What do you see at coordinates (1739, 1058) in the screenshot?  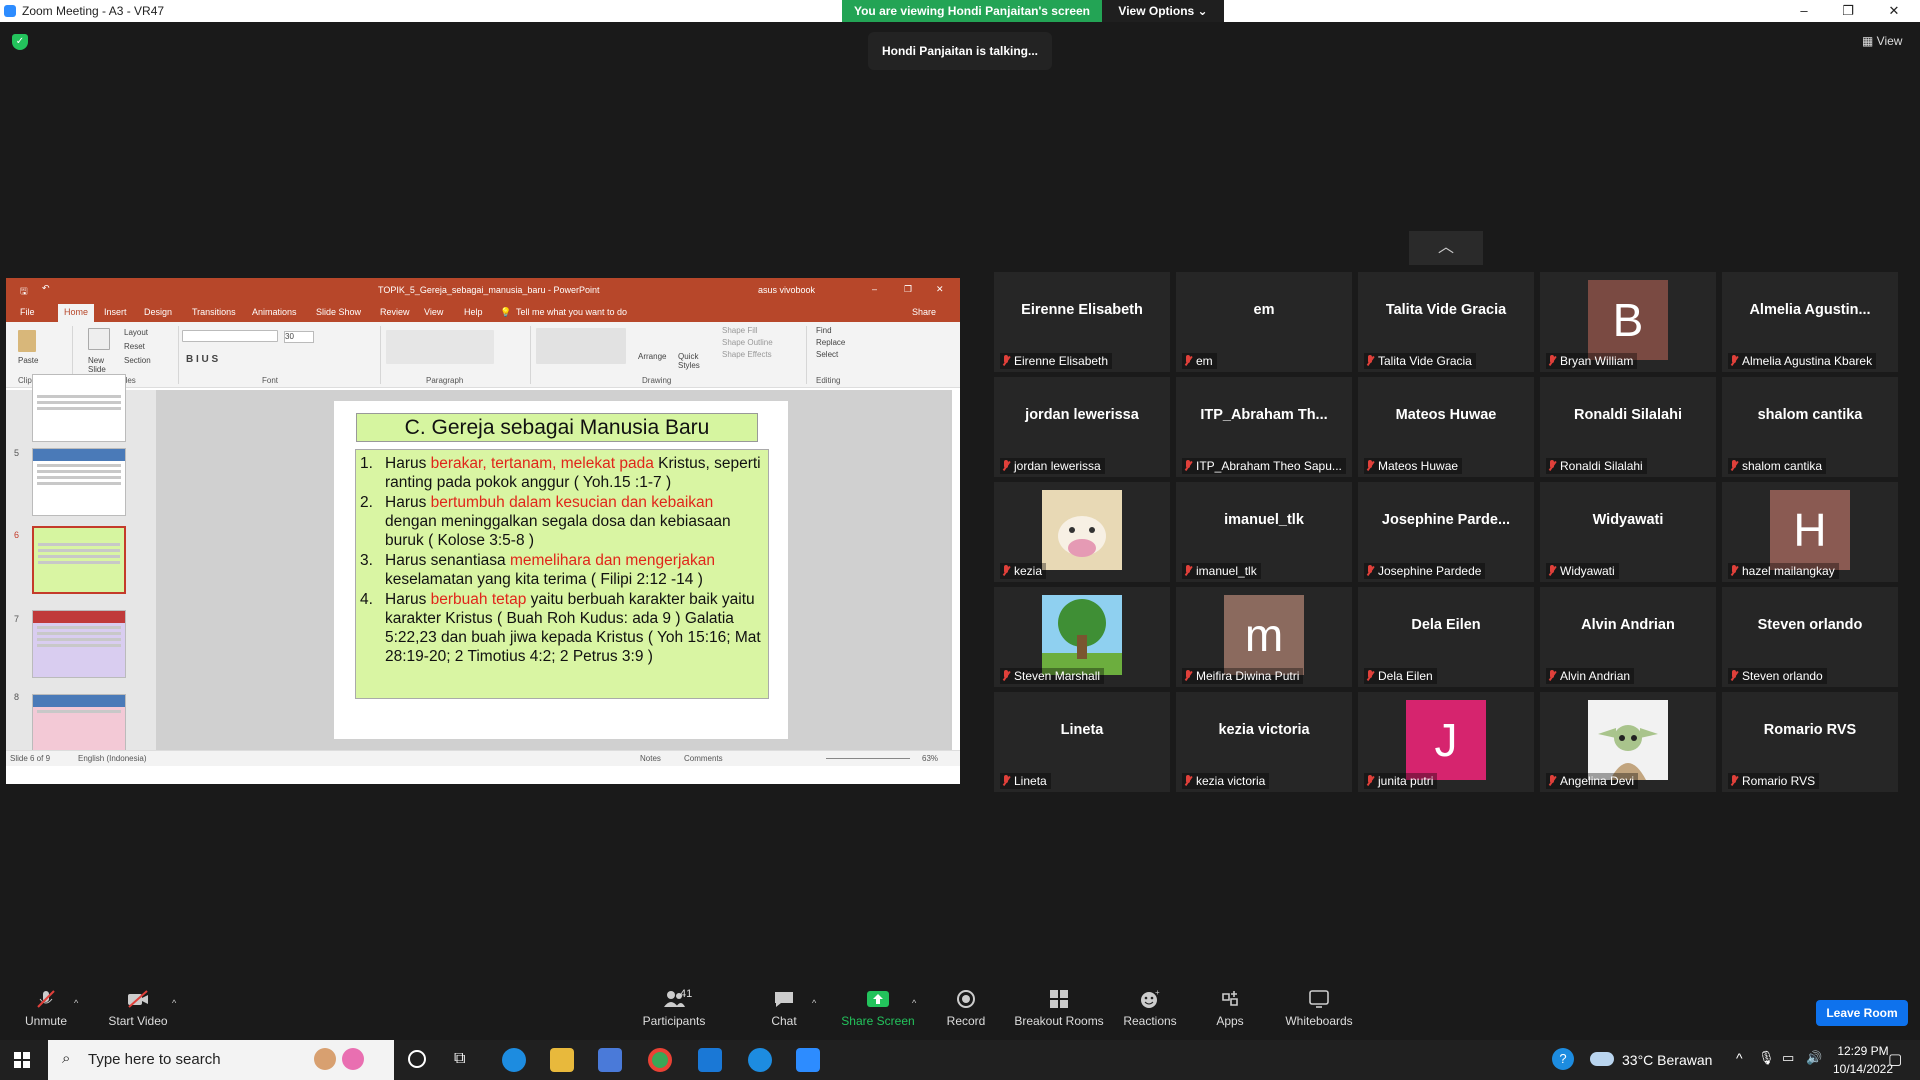 I see `tray-overflow-icon: ^` at bounding box center [1739, 1058].